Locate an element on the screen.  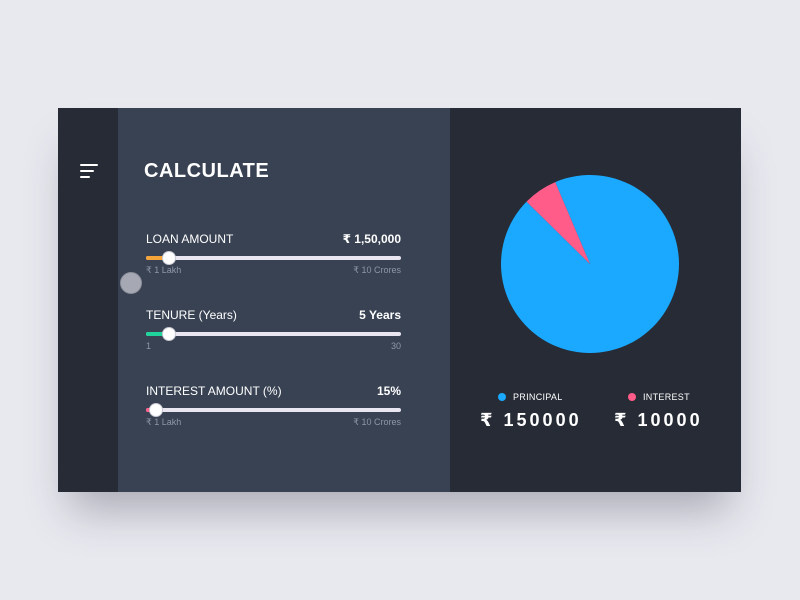
tenure-min: 1 is located at coordinates (149, 346).